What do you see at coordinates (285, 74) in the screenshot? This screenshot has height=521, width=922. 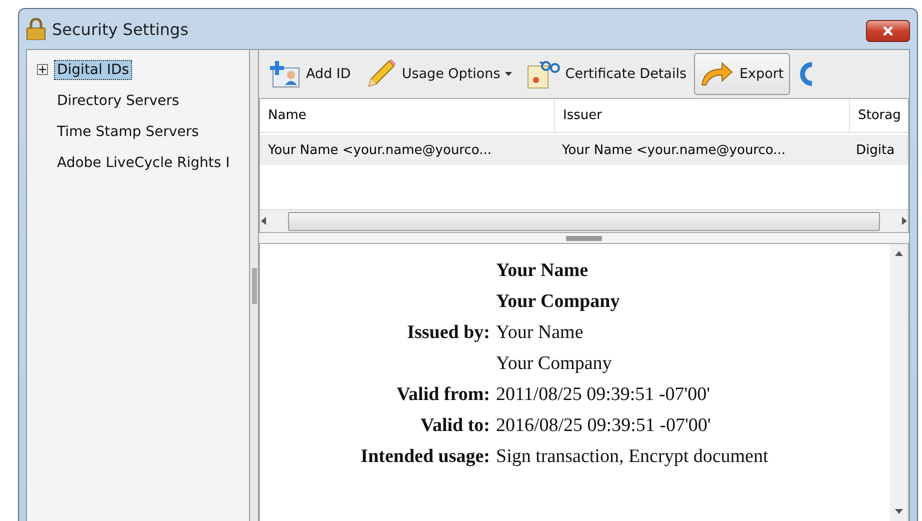 I see `id-card-plus-icon` at bounding box center [285, 74].